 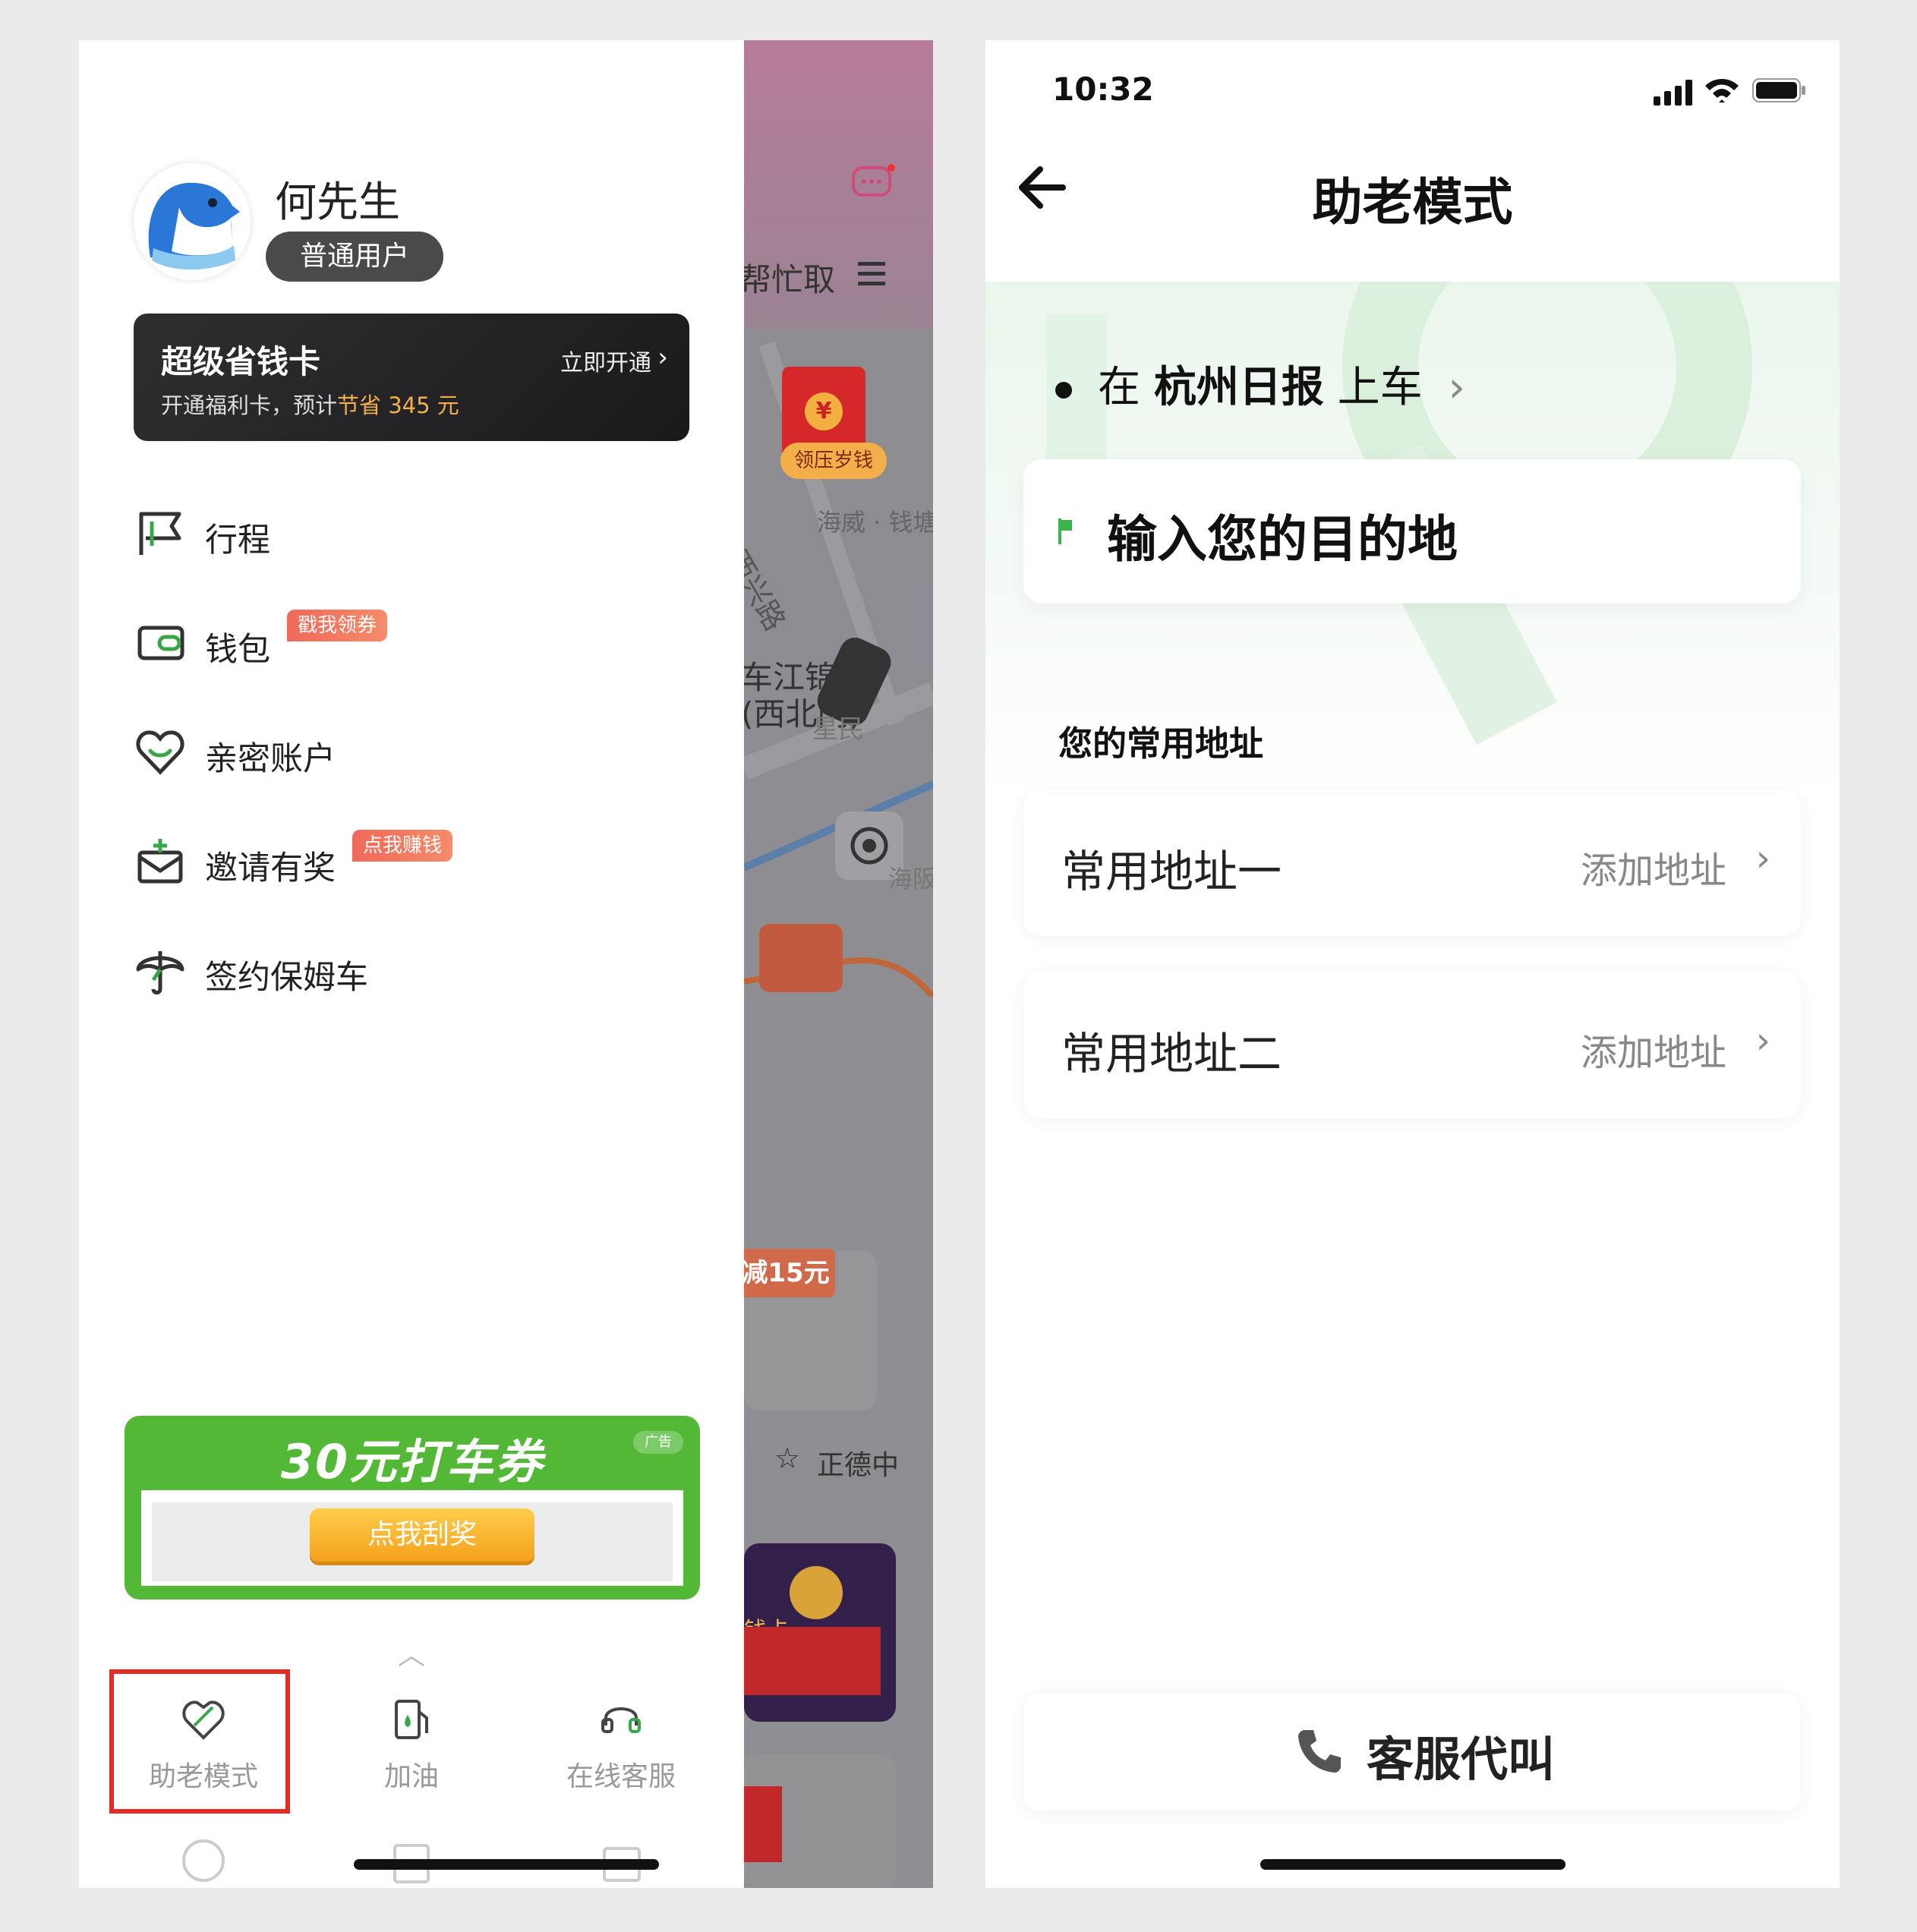 I want to click on pickup-place: 杭州日报, so click(x=1238, y=388).